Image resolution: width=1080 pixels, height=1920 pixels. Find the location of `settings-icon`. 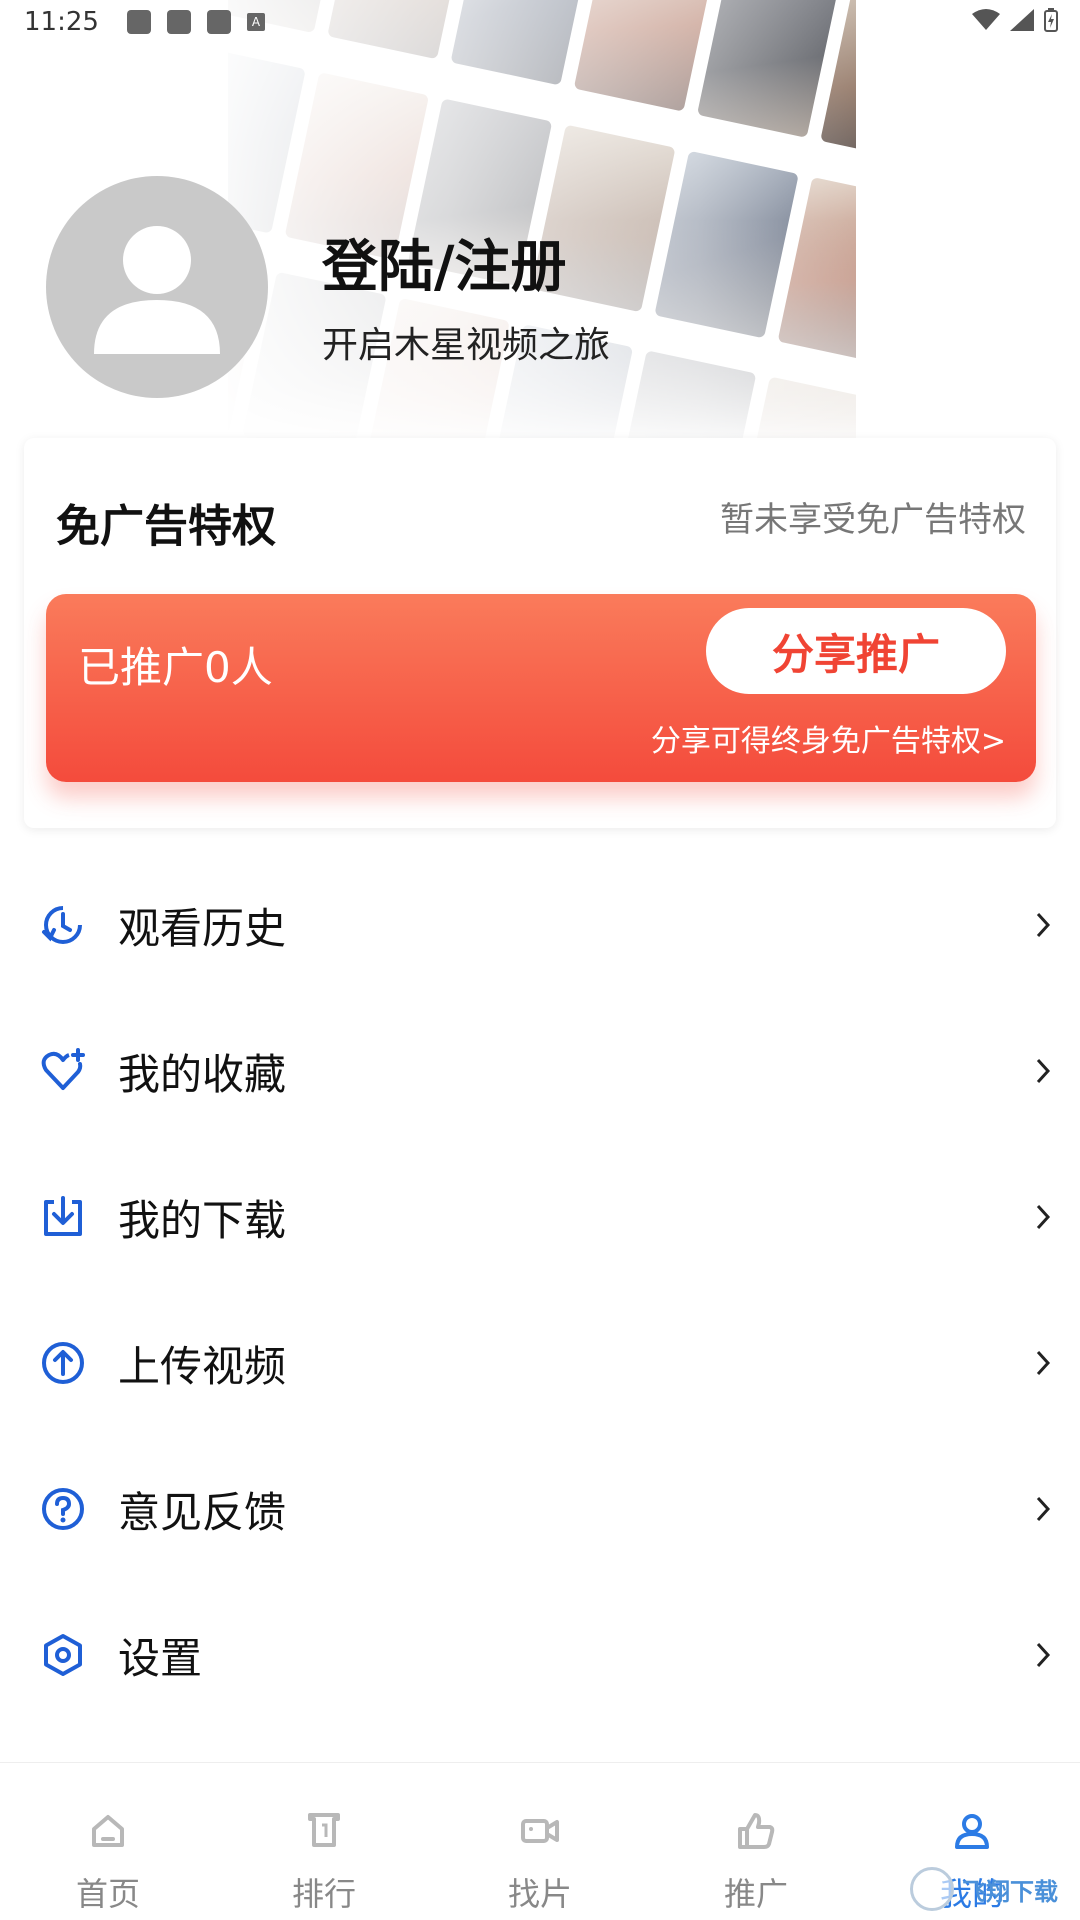

settings-icon is located at coordinates (63, 1655).